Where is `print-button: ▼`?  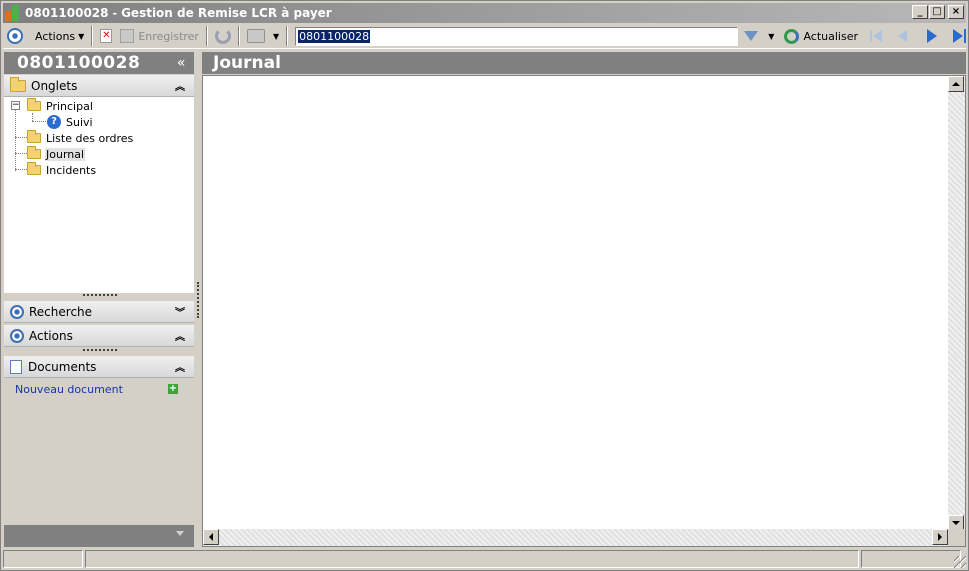 print-button: ▼ is located at coordinates (263, 36).